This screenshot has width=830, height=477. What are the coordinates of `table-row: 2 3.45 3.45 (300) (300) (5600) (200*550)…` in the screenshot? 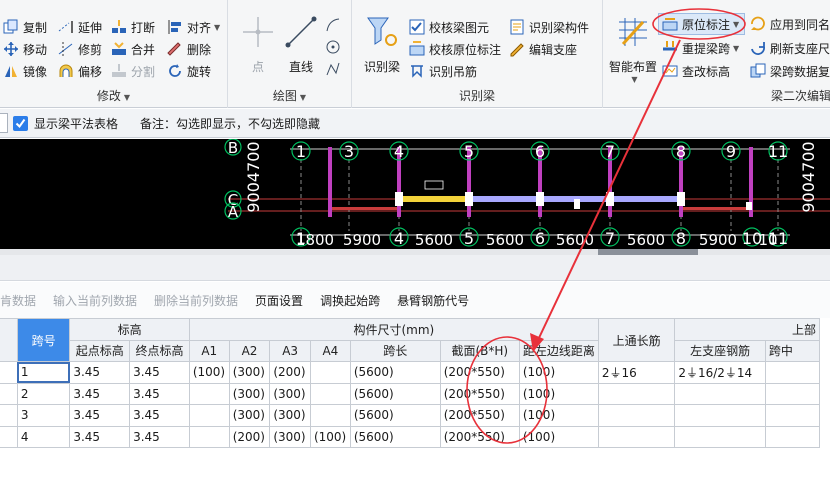 It's located at (410, 393).